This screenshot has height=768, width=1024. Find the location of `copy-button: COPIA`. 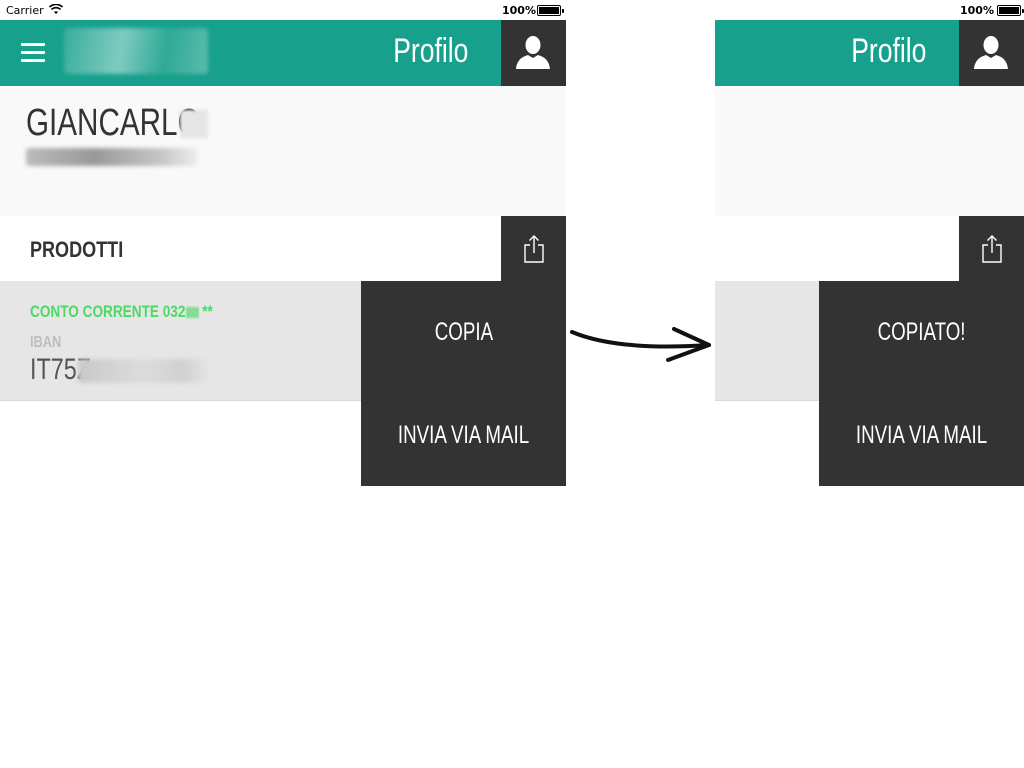

copy-button: COPIA is located at coordinates (463, 332).